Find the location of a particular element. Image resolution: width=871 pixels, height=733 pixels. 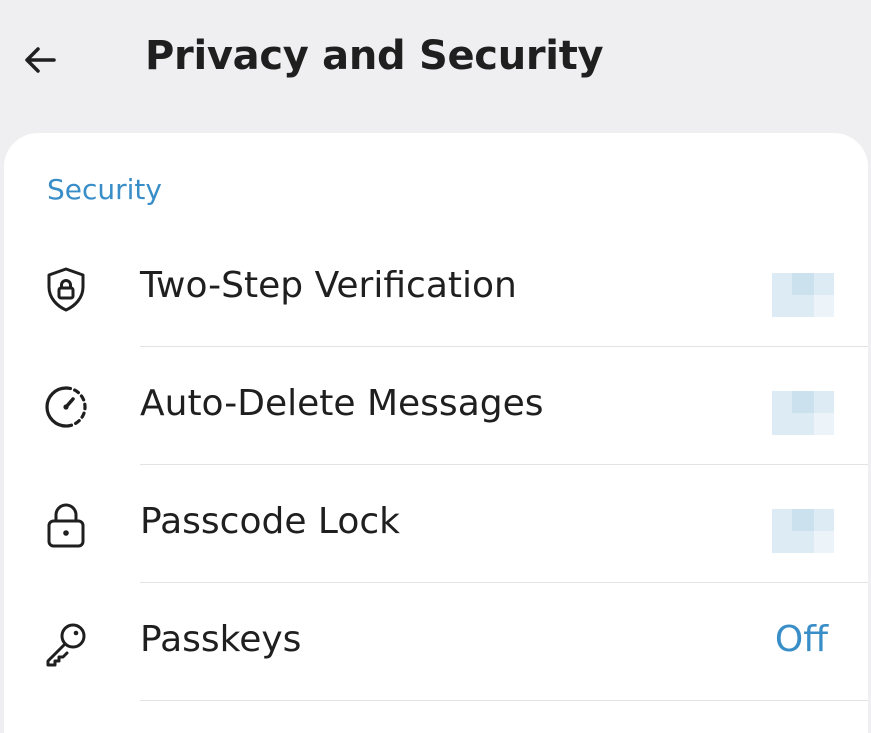

divider is located at coordinates (504, 700).